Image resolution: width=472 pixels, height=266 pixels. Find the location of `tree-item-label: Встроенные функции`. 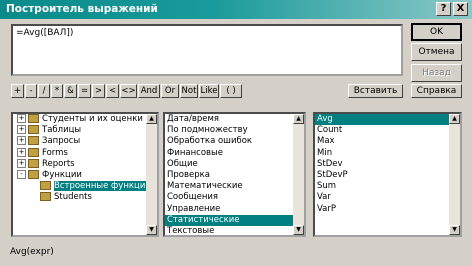

tree-item-label: Встроенные функции is located at coordinates (102, 186).